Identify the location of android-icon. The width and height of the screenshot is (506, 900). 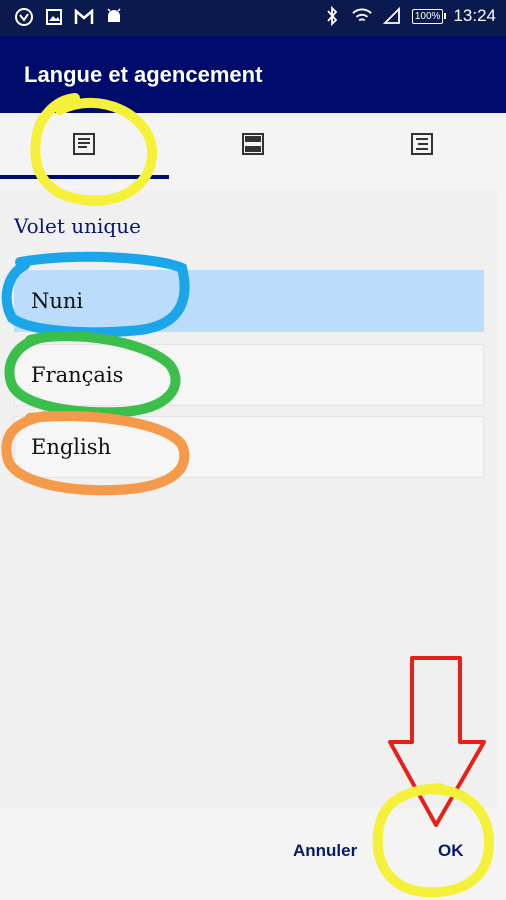
(114, 17).